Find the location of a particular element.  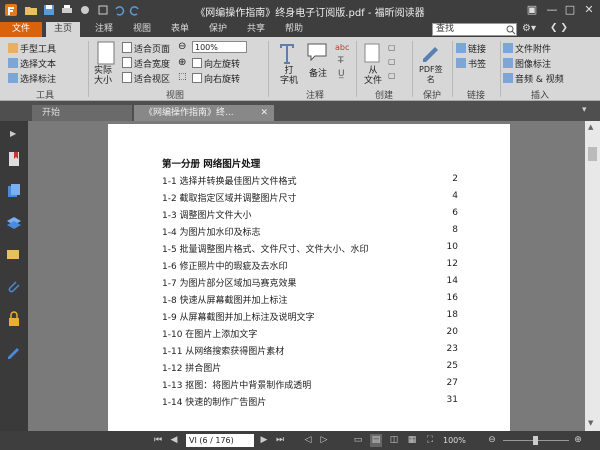

search-icon is located at coordinates (511, 30).